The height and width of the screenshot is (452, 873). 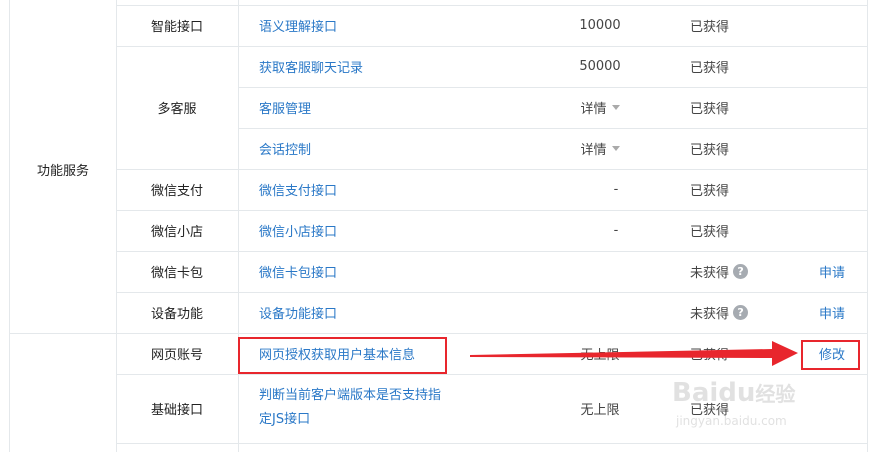 What do you see at coordinates (775, 394) in the screenshot?
I see `watermark-sub: 经验` at bounding box center [775, 394].